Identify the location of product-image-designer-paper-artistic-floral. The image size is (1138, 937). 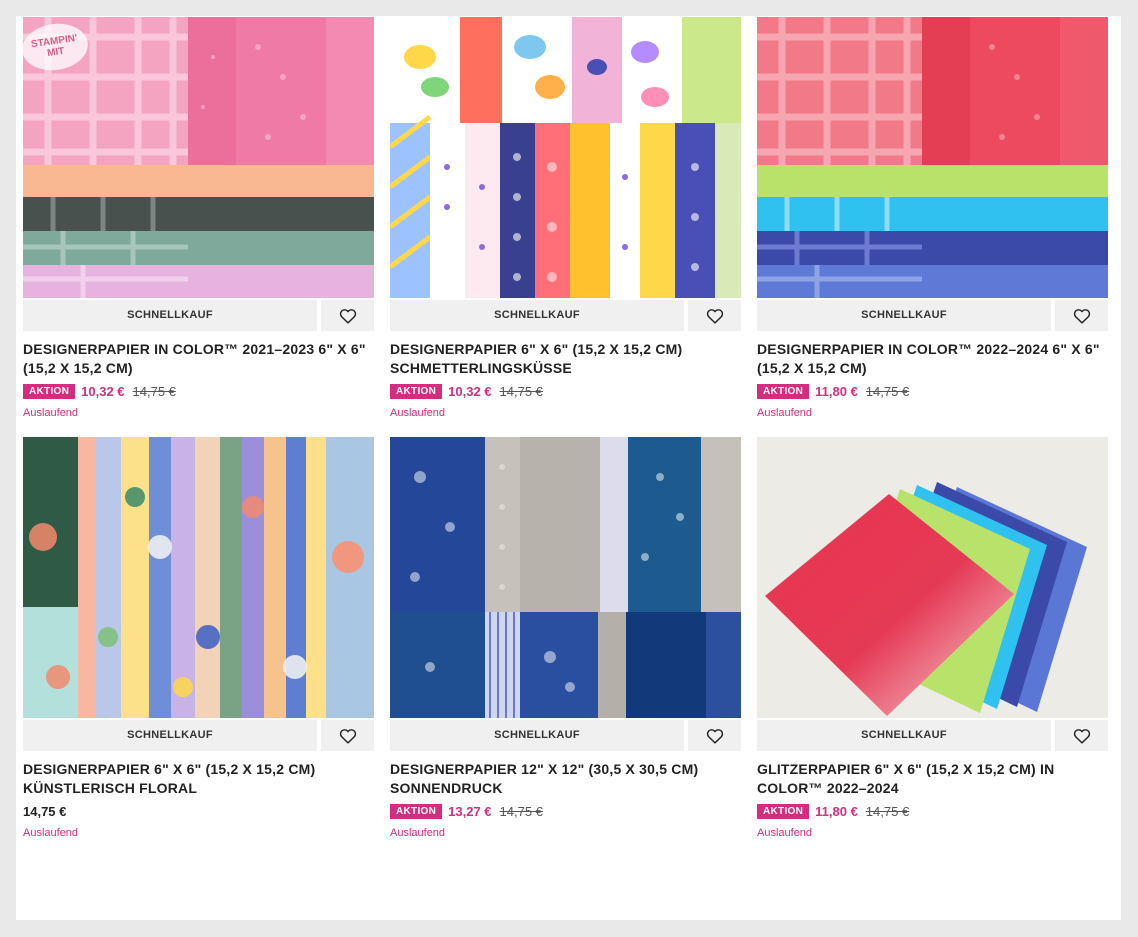
(198, 577).